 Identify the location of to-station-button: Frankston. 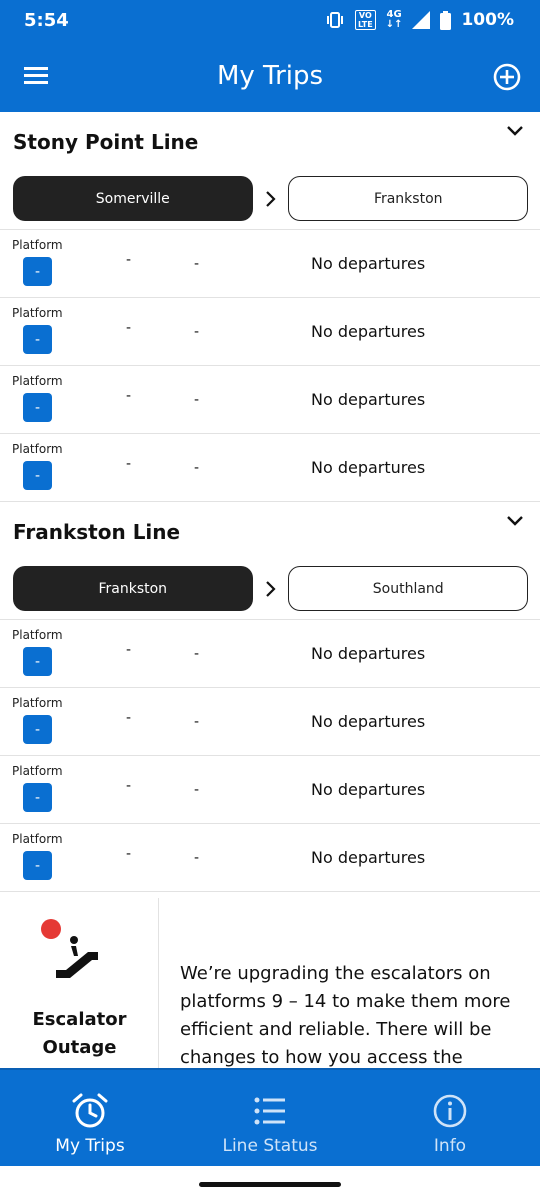
(408, 198).